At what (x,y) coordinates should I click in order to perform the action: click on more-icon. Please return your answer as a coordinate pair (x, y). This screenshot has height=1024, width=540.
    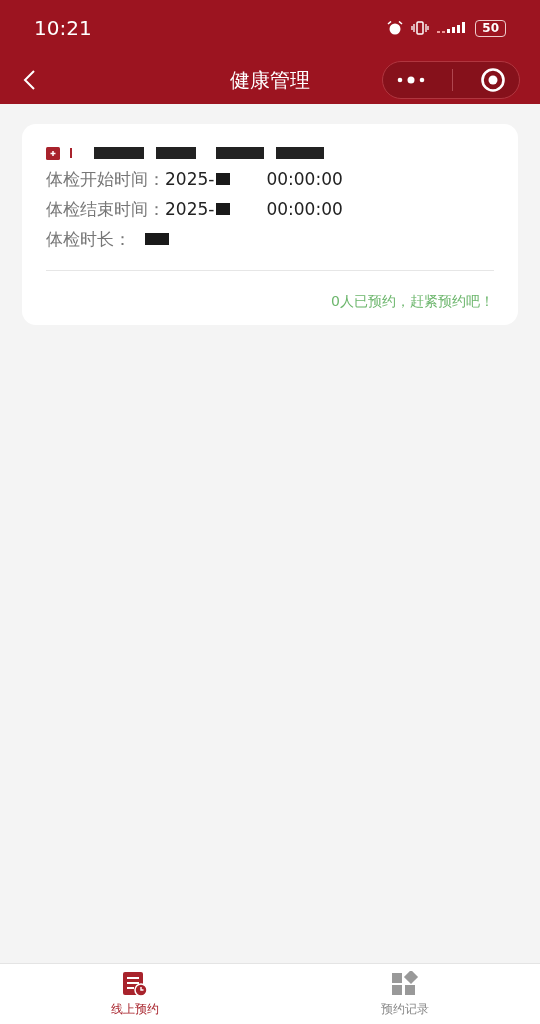
    Looking at the image, I should click on (411, 80).